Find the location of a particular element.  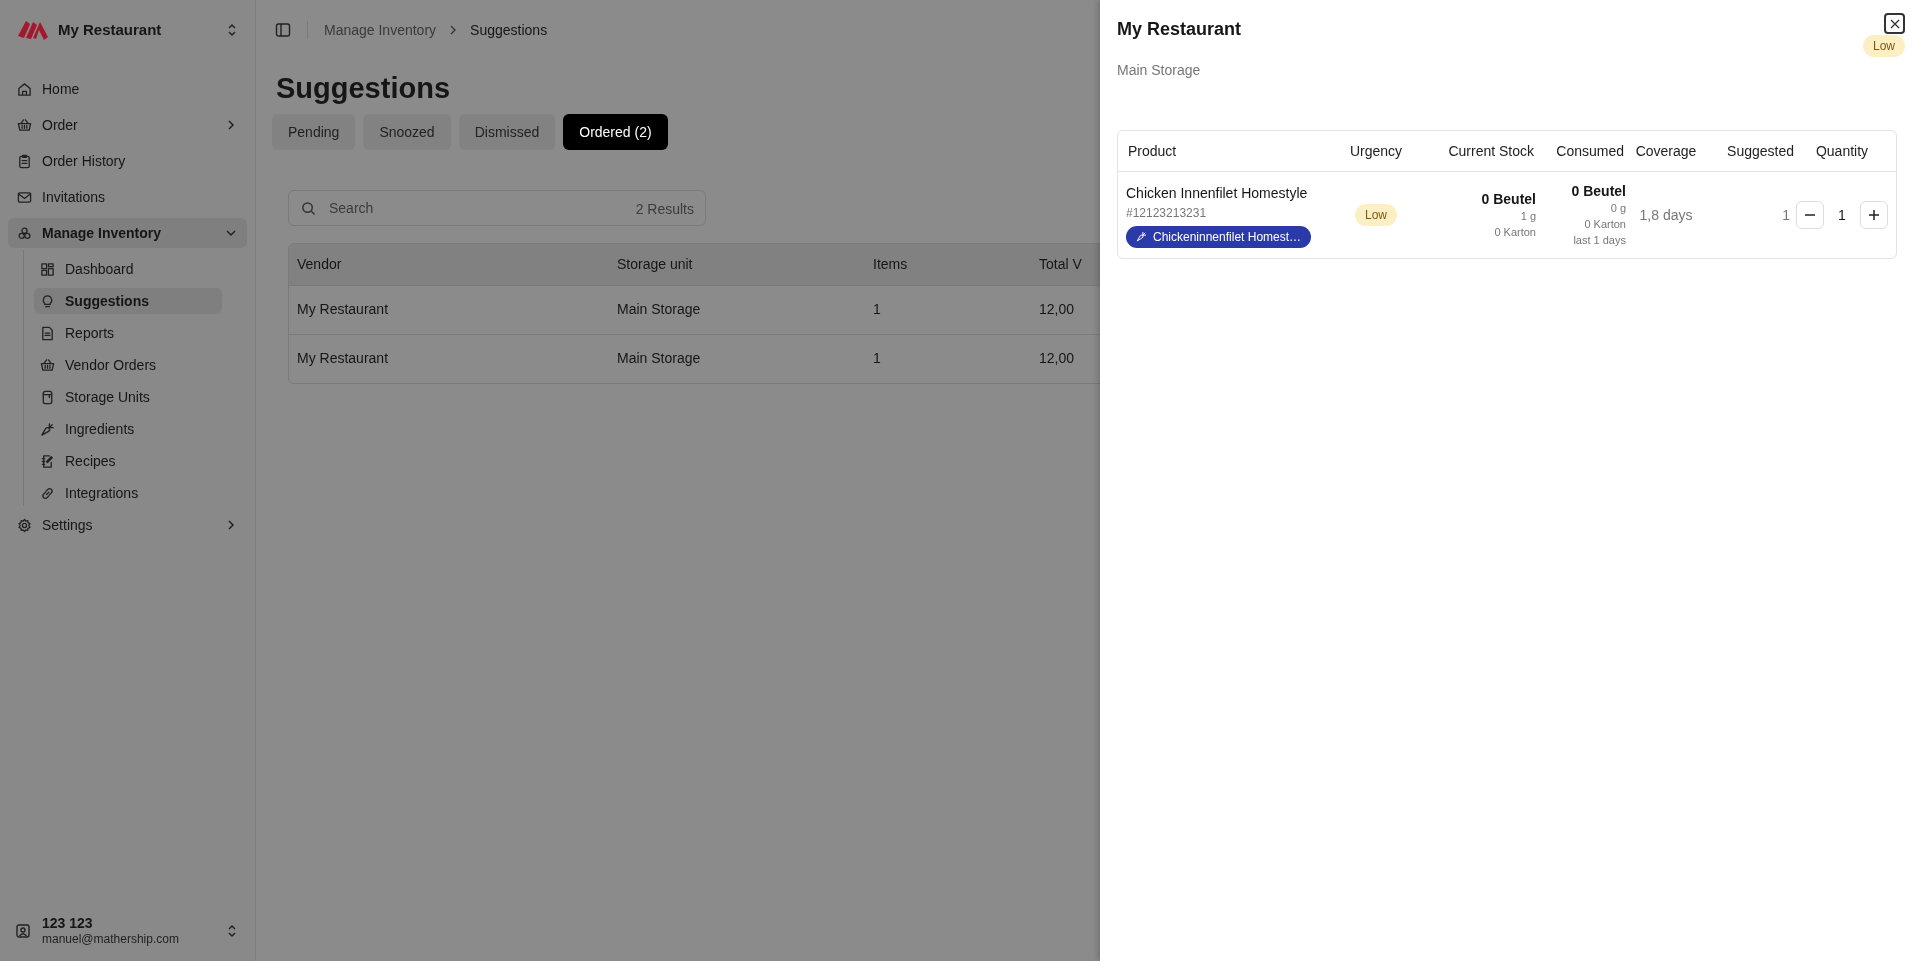

page-title: Suggestions is located at coordinates (363, 88).